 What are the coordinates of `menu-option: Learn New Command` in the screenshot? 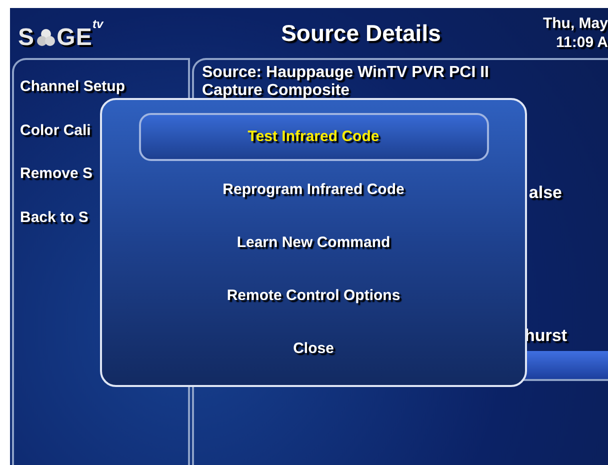 It's located at (313, 243).